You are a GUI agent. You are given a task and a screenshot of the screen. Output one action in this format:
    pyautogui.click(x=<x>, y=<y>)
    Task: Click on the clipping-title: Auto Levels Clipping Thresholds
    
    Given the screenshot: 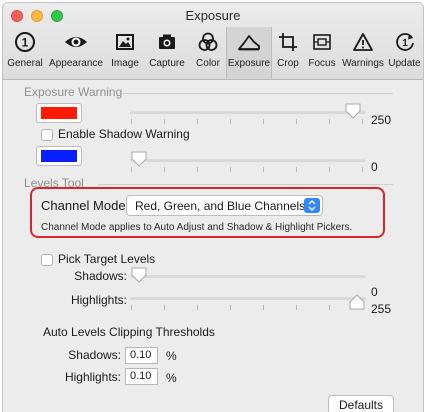 What is the action you would take?
    pyautogui.click(x=129, y=332)
    